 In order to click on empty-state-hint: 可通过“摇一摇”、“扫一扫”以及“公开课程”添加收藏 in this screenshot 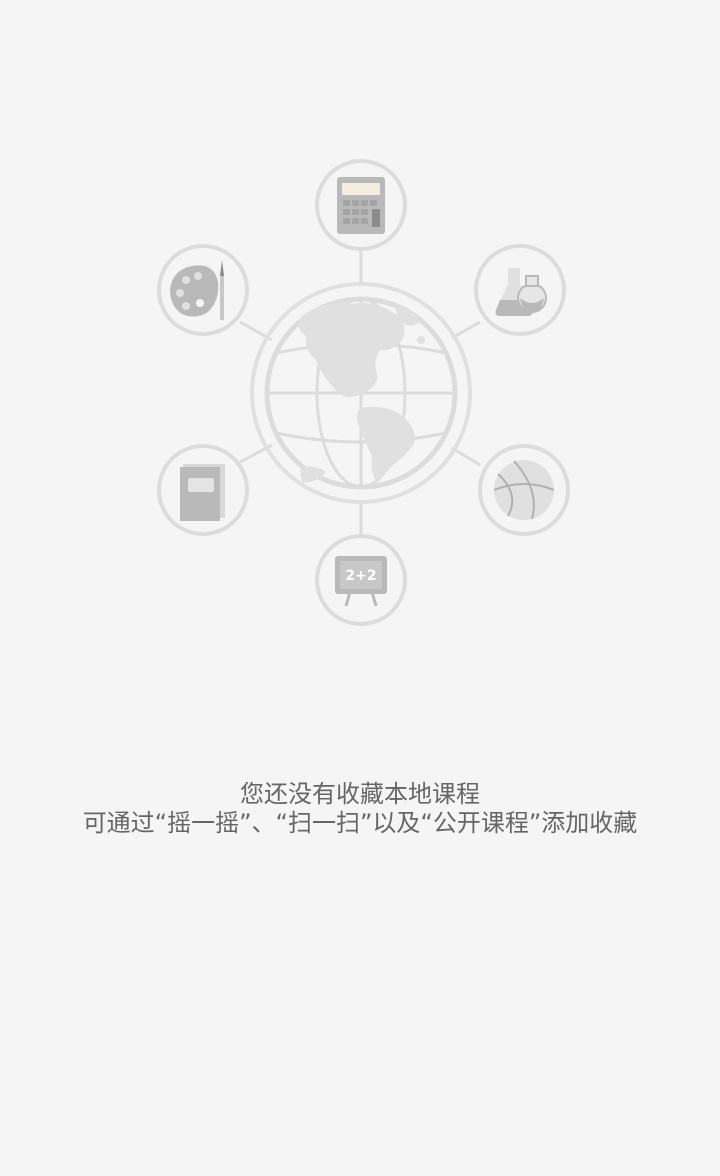, I will do `click(360, 823)`.